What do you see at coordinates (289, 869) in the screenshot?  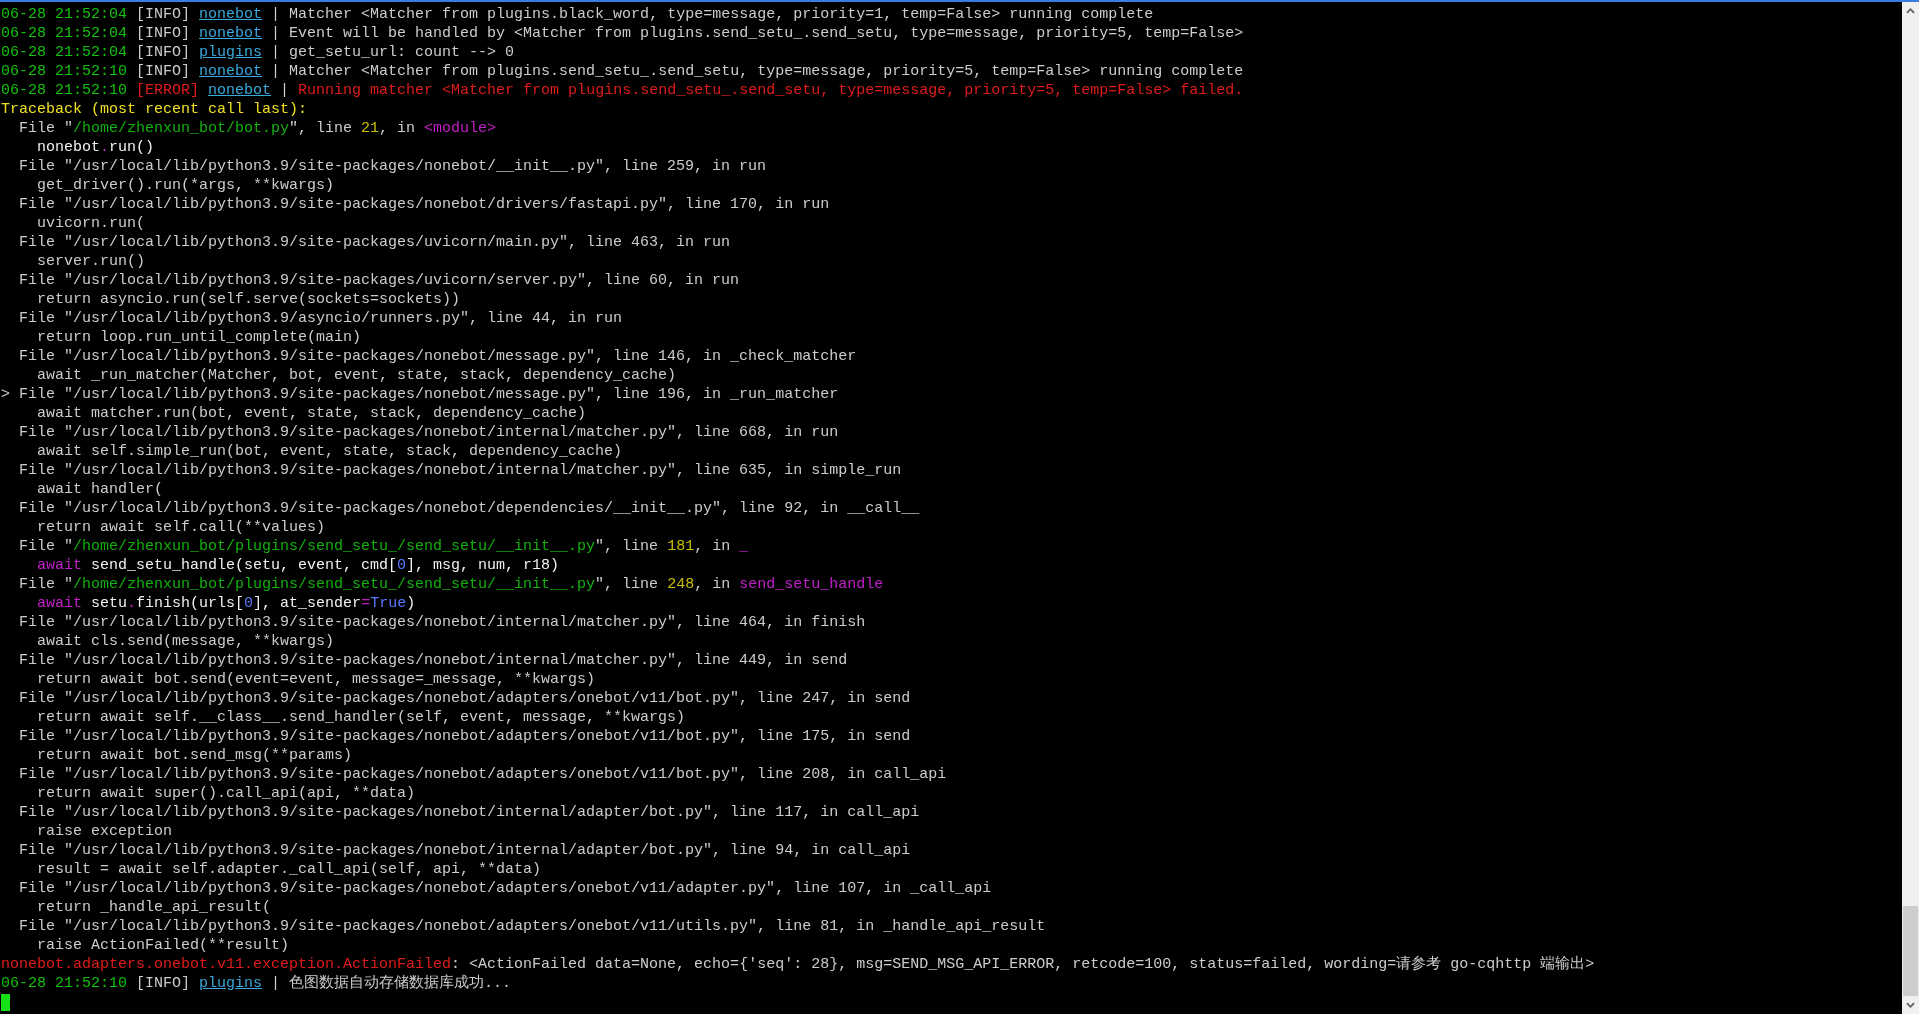 I see `terminal-line: result = await self.adapter._call_api(self, api, **data)` at bounding box center [289, 869].